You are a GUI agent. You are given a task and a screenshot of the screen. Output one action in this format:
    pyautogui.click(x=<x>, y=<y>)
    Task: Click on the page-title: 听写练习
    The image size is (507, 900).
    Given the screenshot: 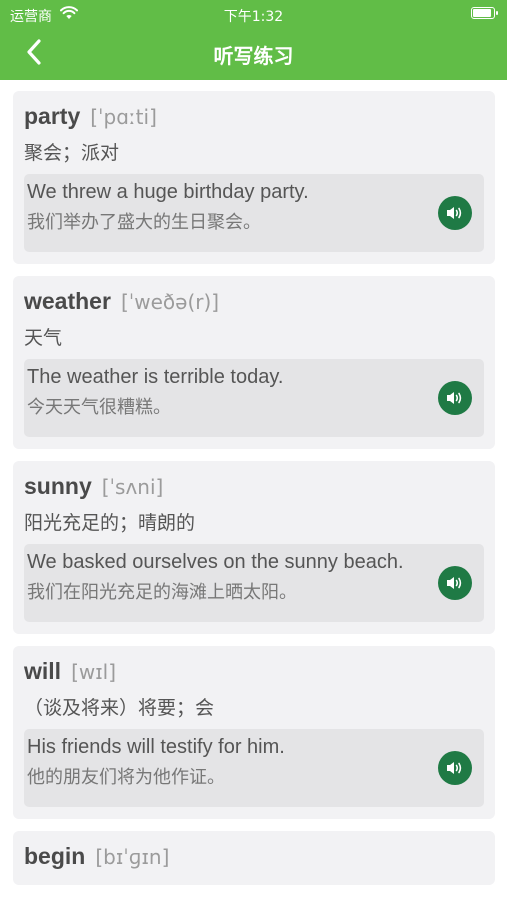 What is the action you would take?
    pyautogui.click(x=253, y=56)
    